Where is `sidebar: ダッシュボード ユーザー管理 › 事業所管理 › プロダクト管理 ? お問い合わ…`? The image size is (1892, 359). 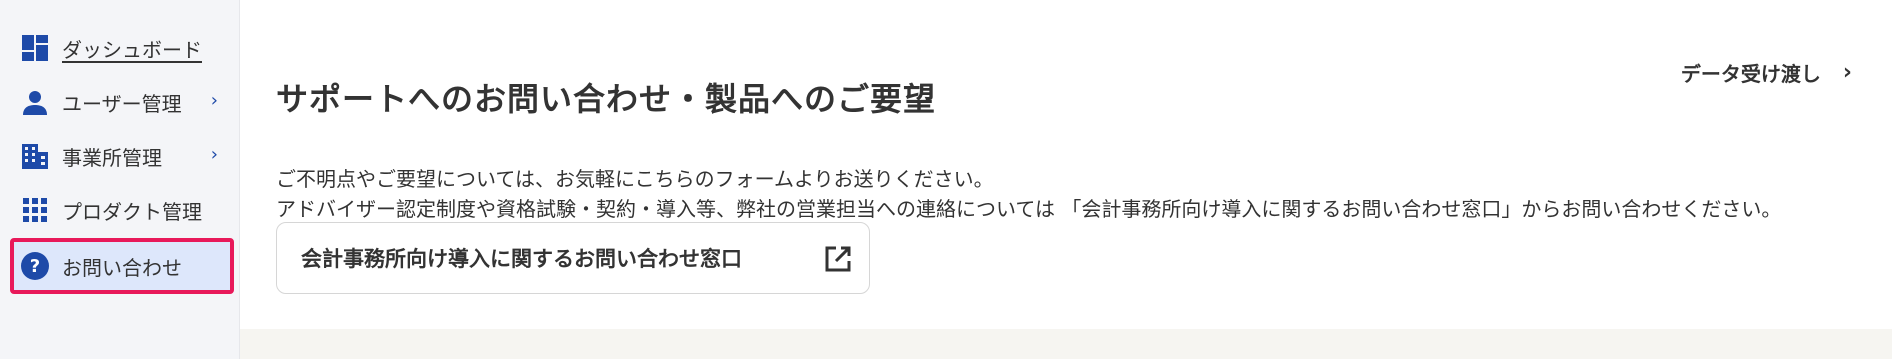
sidebar: ダッシュボード ユーザー管理 › 事業所管理 › プロダクト管理 ? お問い合わ… is located at coordinates (120, 179).